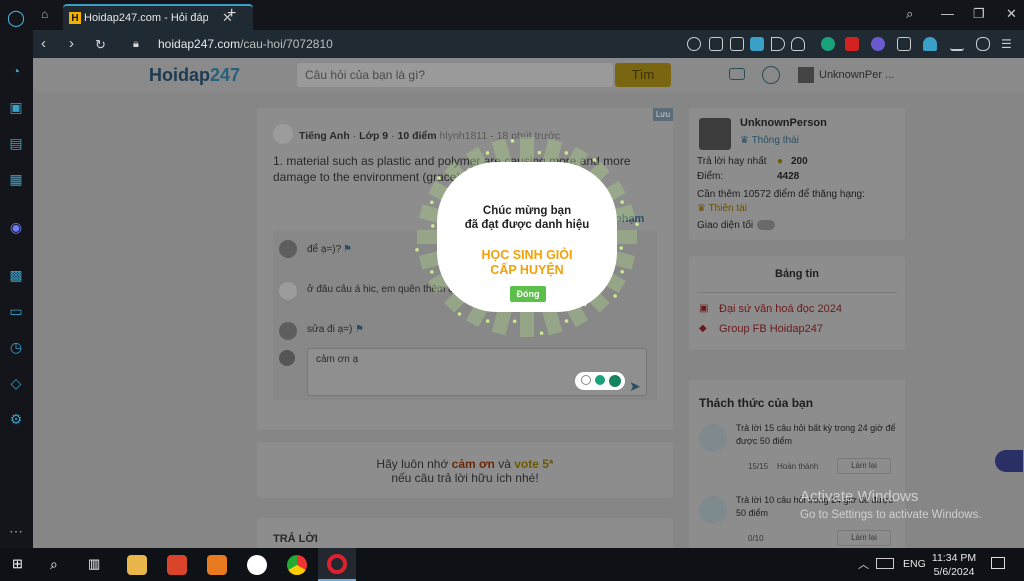 Image resolution: width=1024 pixels, height=581 pixels. What do you see at coordinates (806, 75) in the screenshot?
I see `avatar` at bounding box center [806, 75].